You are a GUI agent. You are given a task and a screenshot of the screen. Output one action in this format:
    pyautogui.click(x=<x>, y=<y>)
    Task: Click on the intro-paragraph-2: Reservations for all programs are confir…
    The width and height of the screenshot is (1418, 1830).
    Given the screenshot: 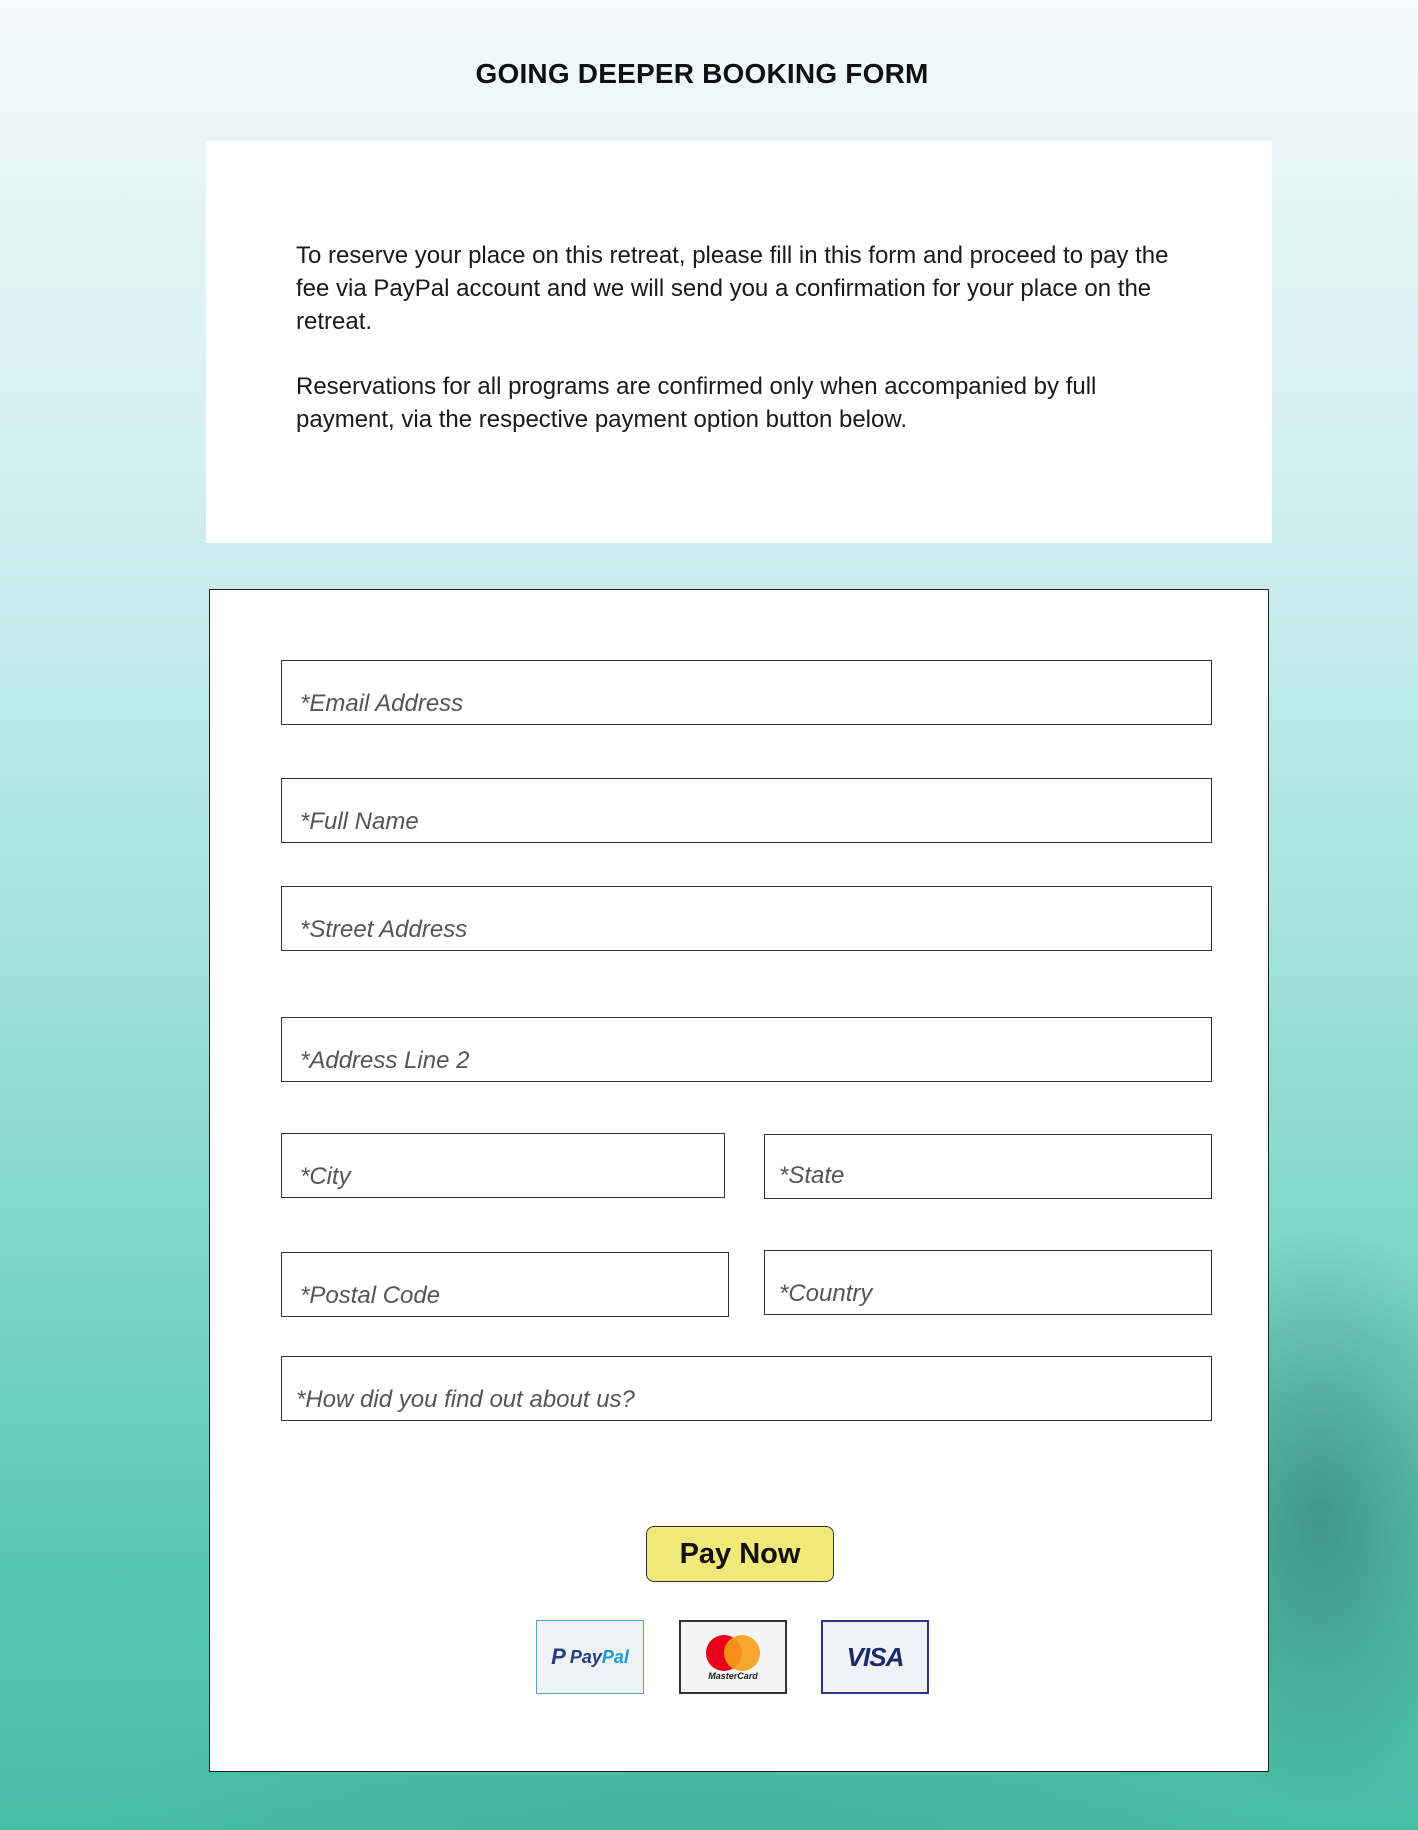 What is the action you would take?
    pyautogui.click(x=696, y=403)
    